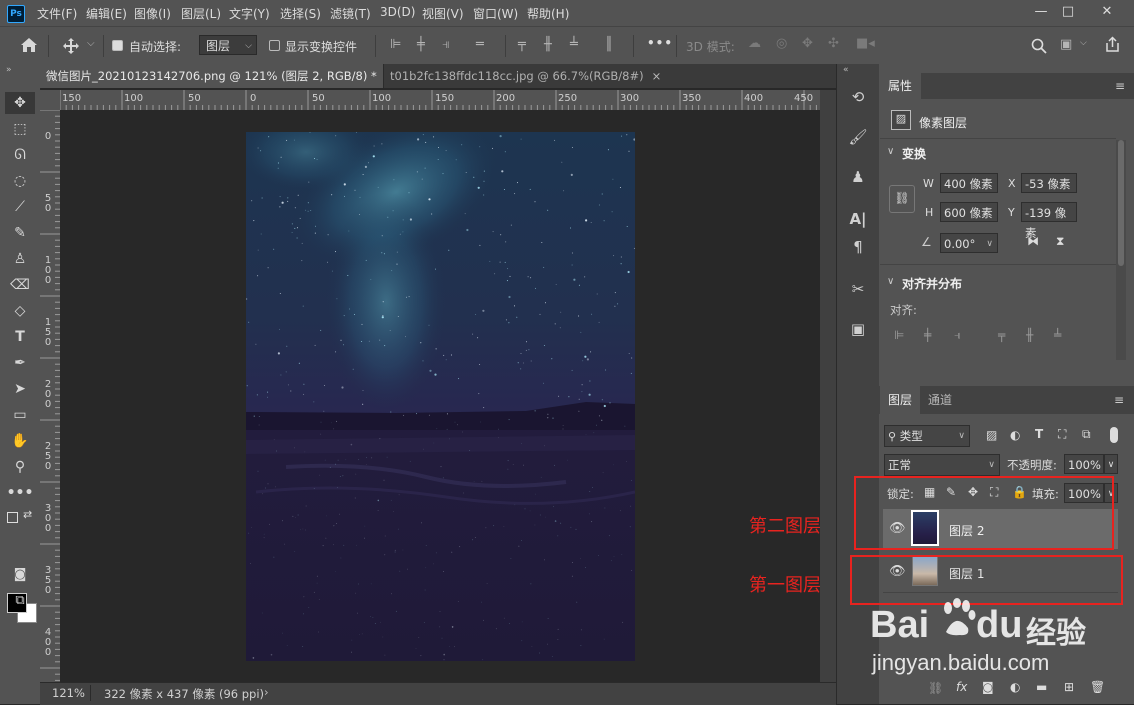  Describe the element at coordinates (942, 465) in the screenshot. I see `blend-mode-dropdown: 正常 ∨` at that location.